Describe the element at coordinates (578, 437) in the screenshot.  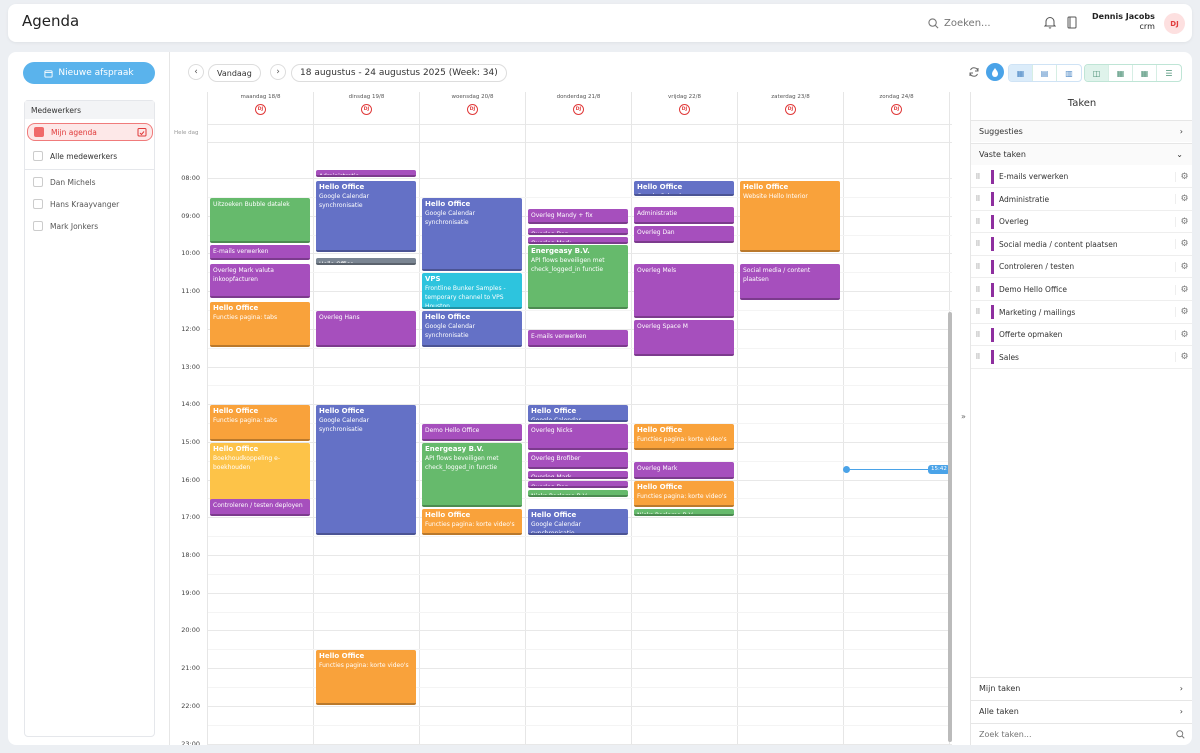
I see `calendar-event: Overleg Nicks` at that location.